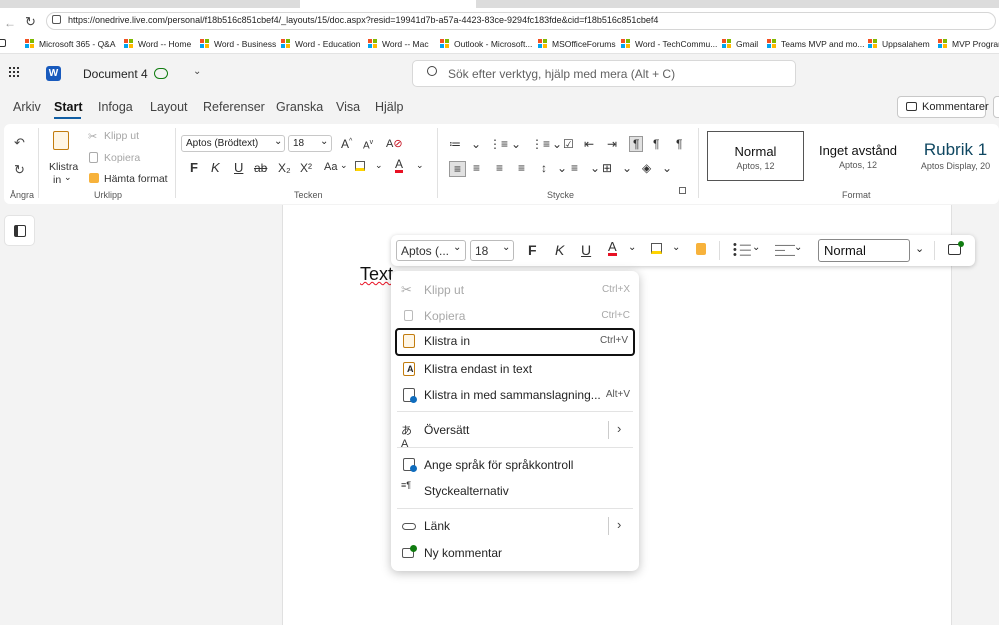 The width and height of the screenshot is (999, 625). What do you see at coordinates (559, 250) in the screenshot?
I see `mini-italic-button: K` at bounding box center [559, 250].